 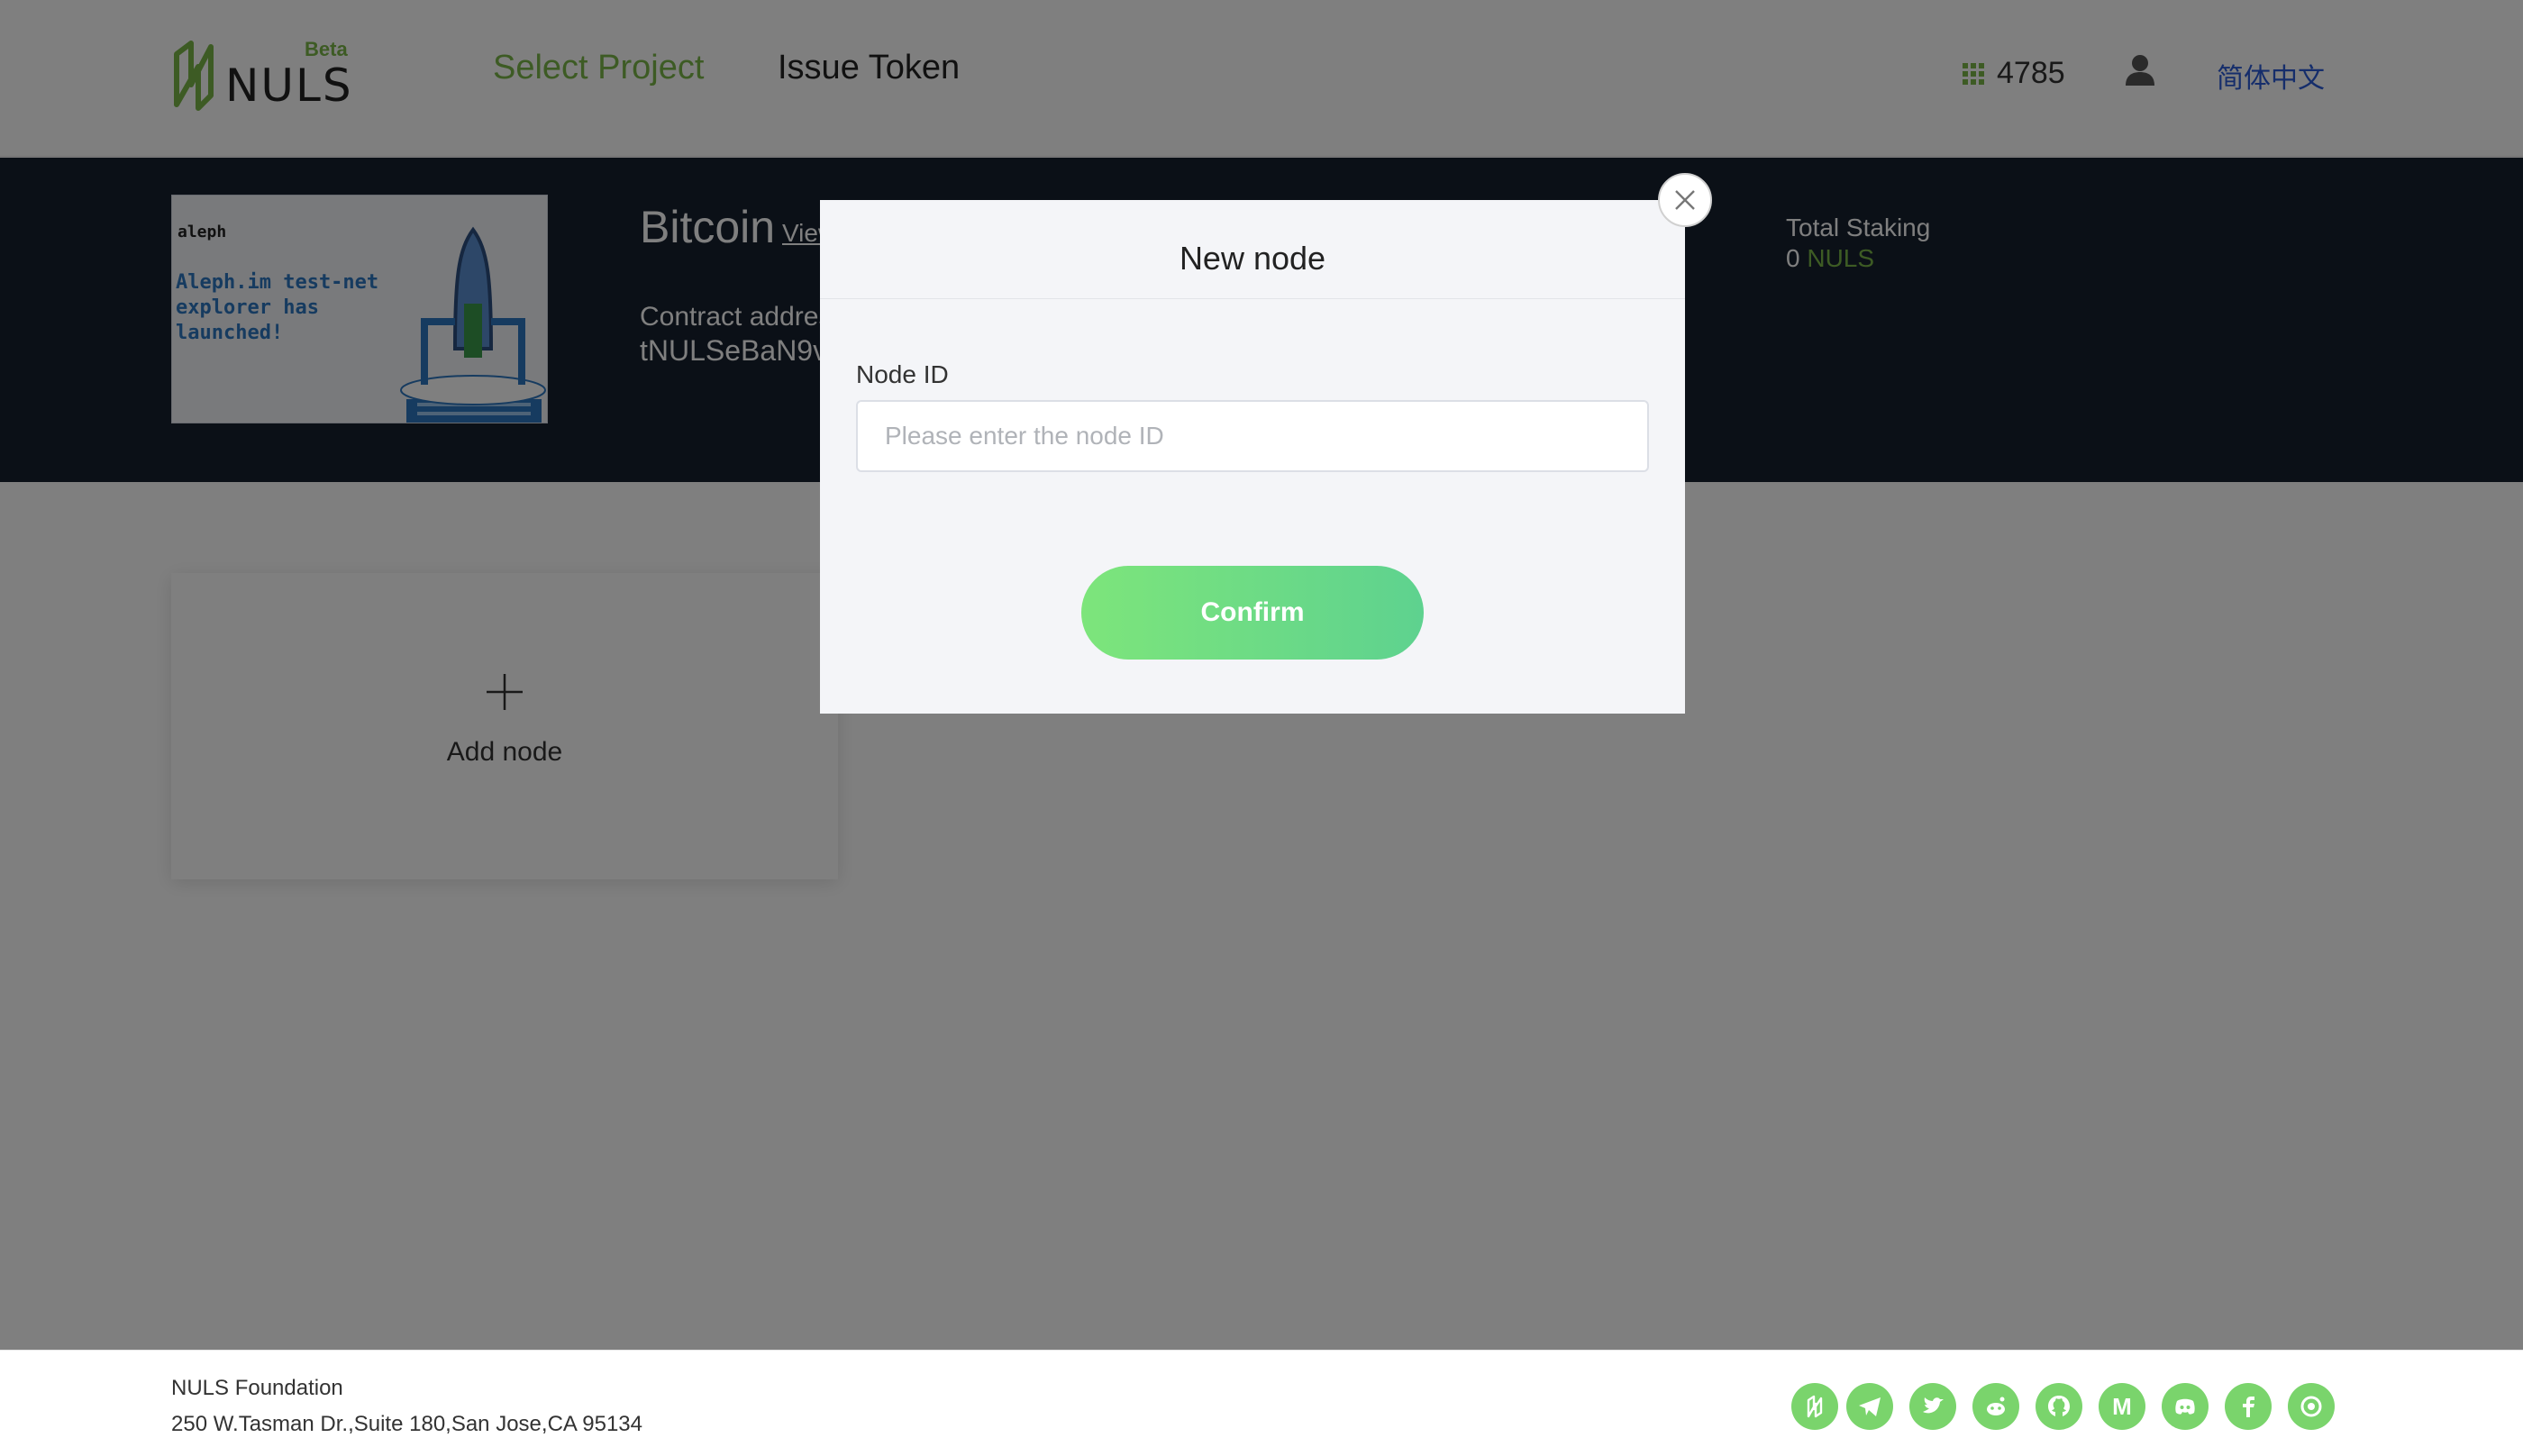 I want to click on medium-icon: M, so click(x=2122, y=1406).